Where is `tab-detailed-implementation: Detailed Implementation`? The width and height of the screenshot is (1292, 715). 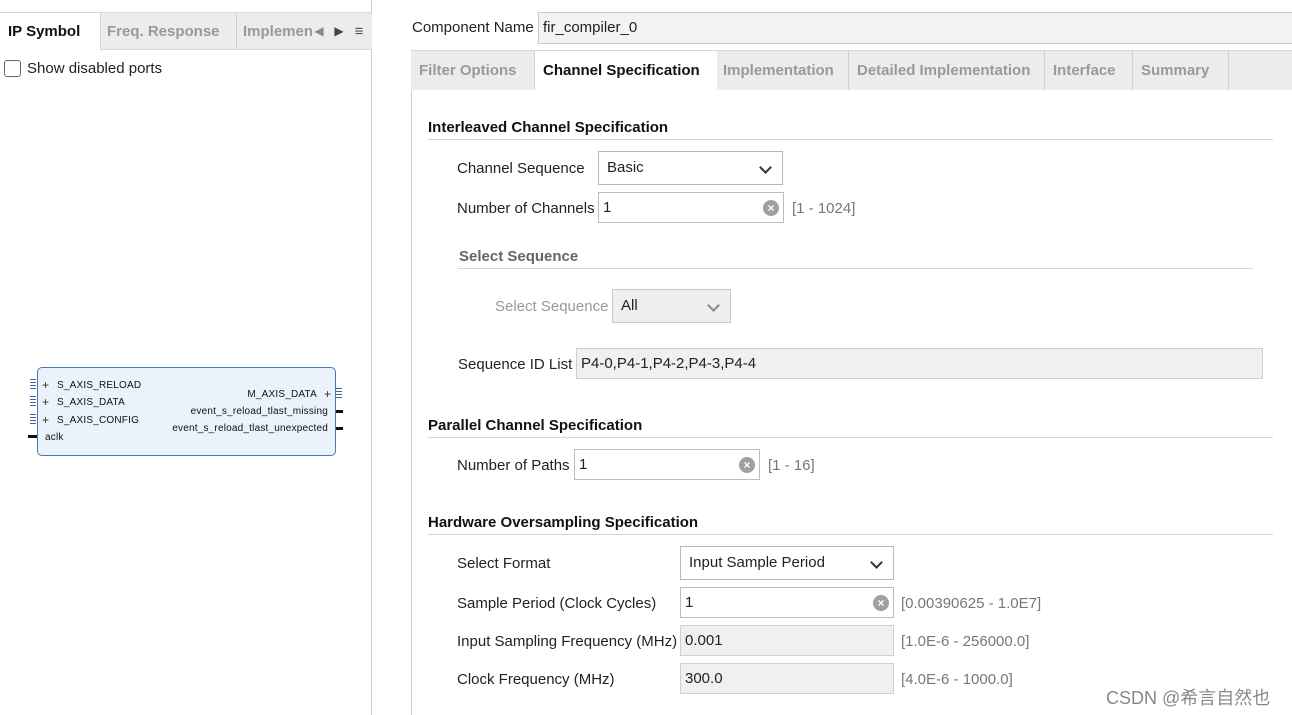 tab-detailed-implementation: Detailed Implementation is located at coordinates (947, 70).